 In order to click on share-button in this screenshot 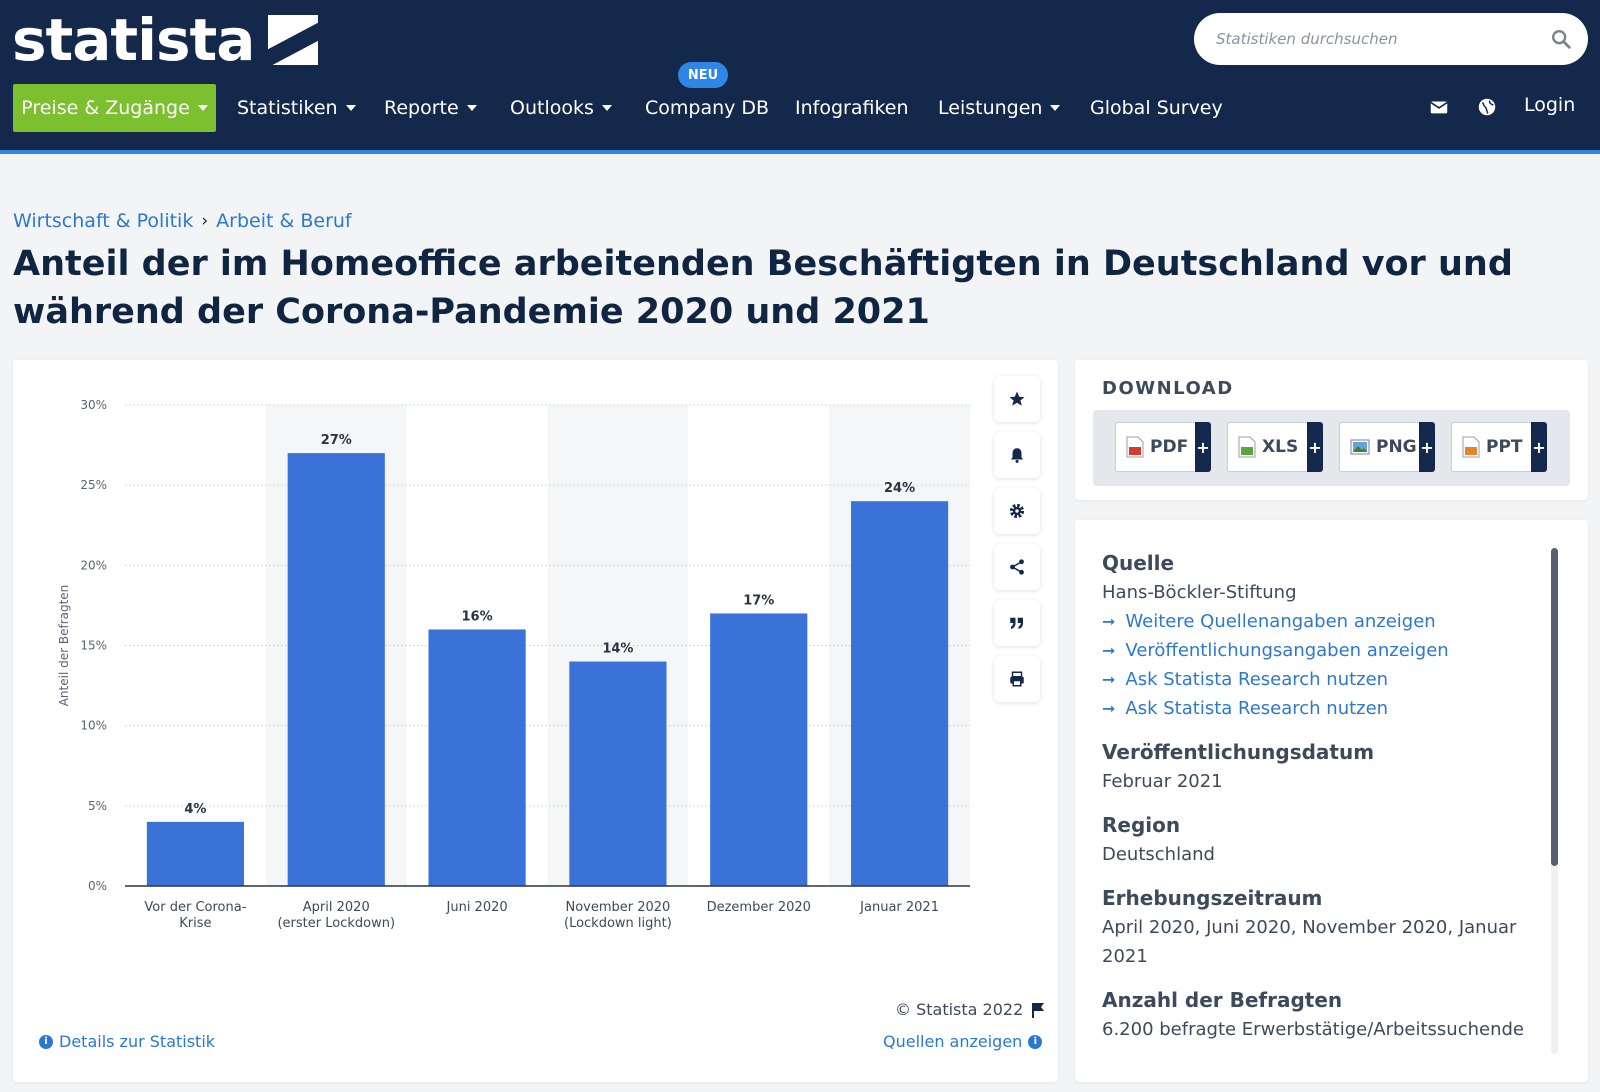, I will do `click(1017, 567)`.